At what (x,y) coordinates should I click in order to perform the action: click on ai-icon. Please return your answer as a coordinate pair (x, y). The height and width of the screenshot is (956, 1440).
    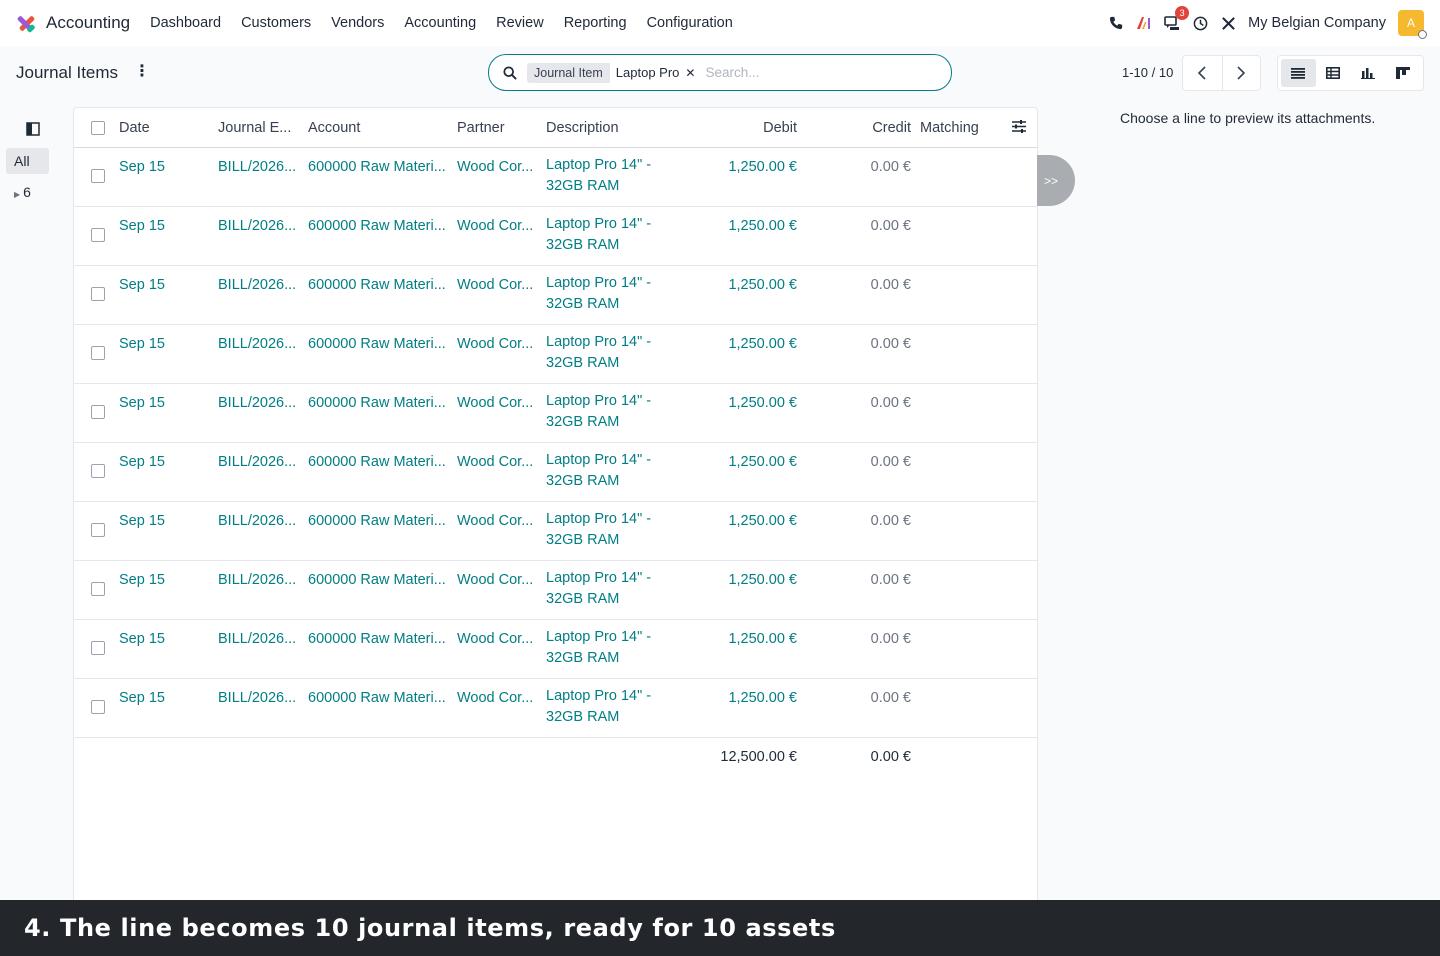
    Looking at the image, I should click on (1144, 23).